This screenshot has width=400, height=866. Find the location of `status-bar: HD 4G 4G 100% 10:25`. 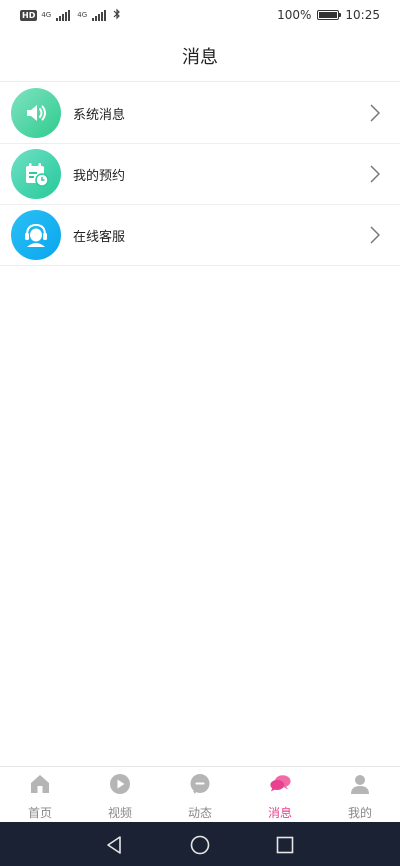

status-bar: HD 4G 4G 100% 10:25 is located at coordinates (200, 15).